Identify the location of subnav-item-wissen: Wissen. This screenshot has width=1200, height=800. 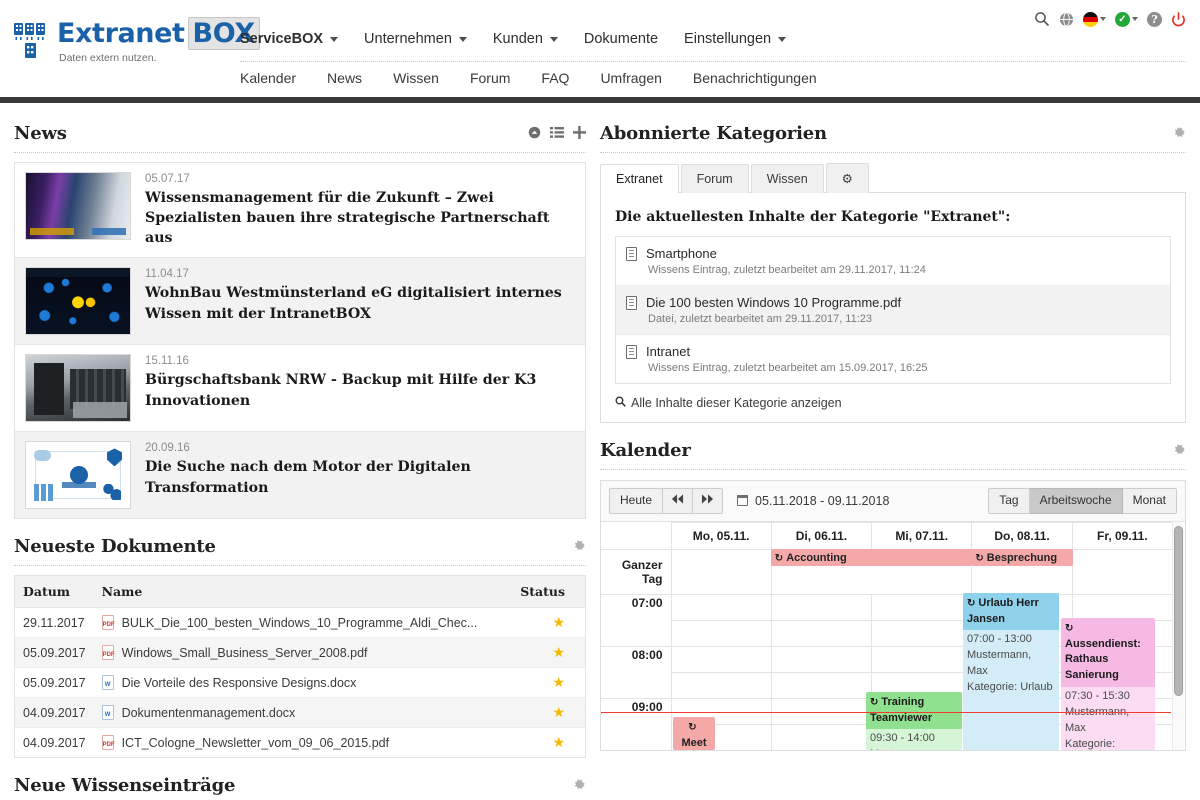
(416, 78).